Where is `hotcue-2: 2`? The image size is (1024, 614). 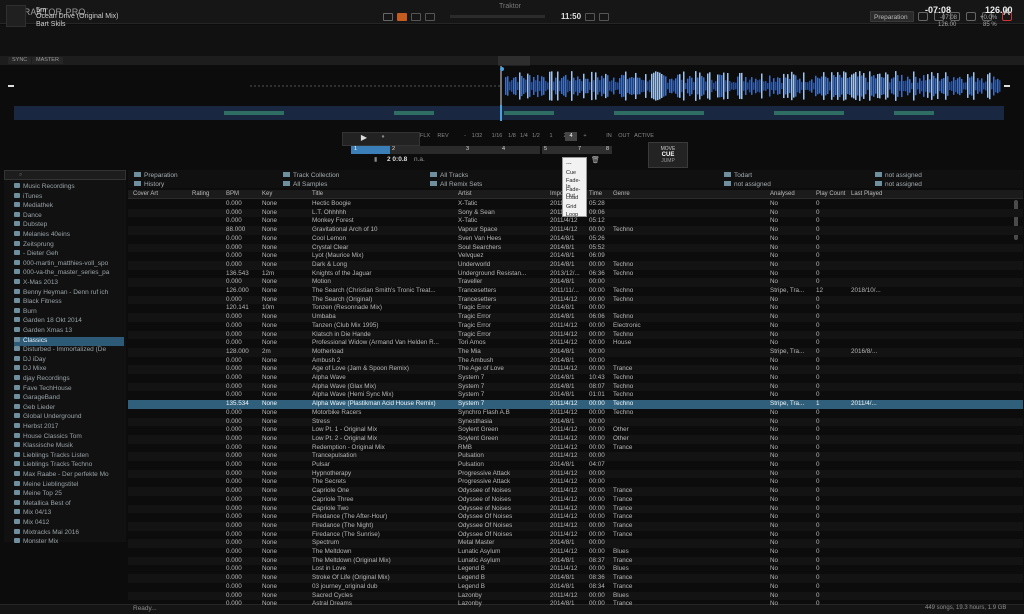 hotcue-2: 2 is located at coordinates (393, 149).